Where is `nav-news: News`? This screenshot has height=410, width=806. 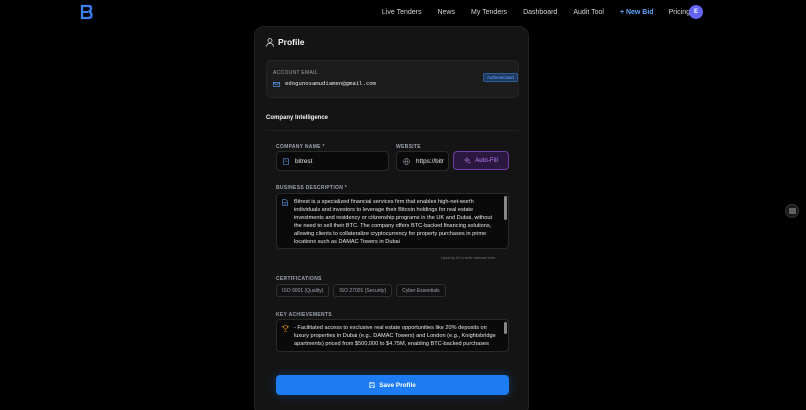
nav-news: News is located at coordinates (446, 12).